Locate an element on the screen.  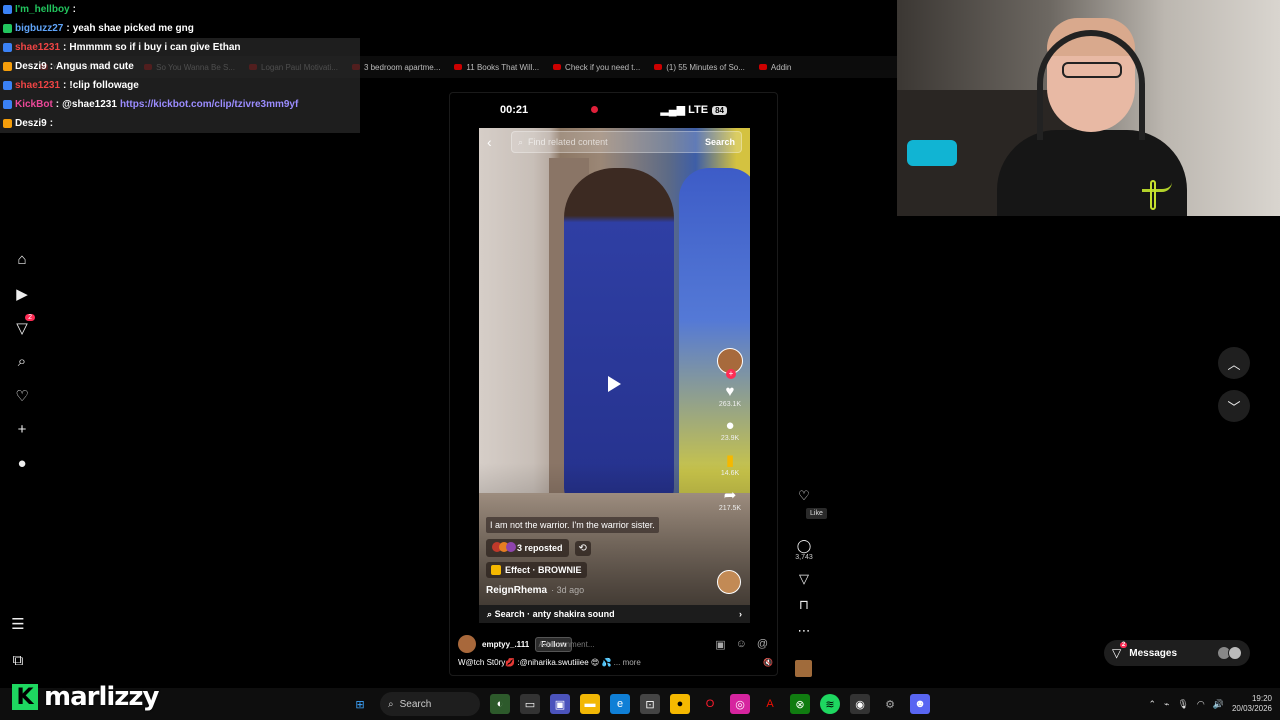
edge-icon: e is located at coordinates (620, 704).